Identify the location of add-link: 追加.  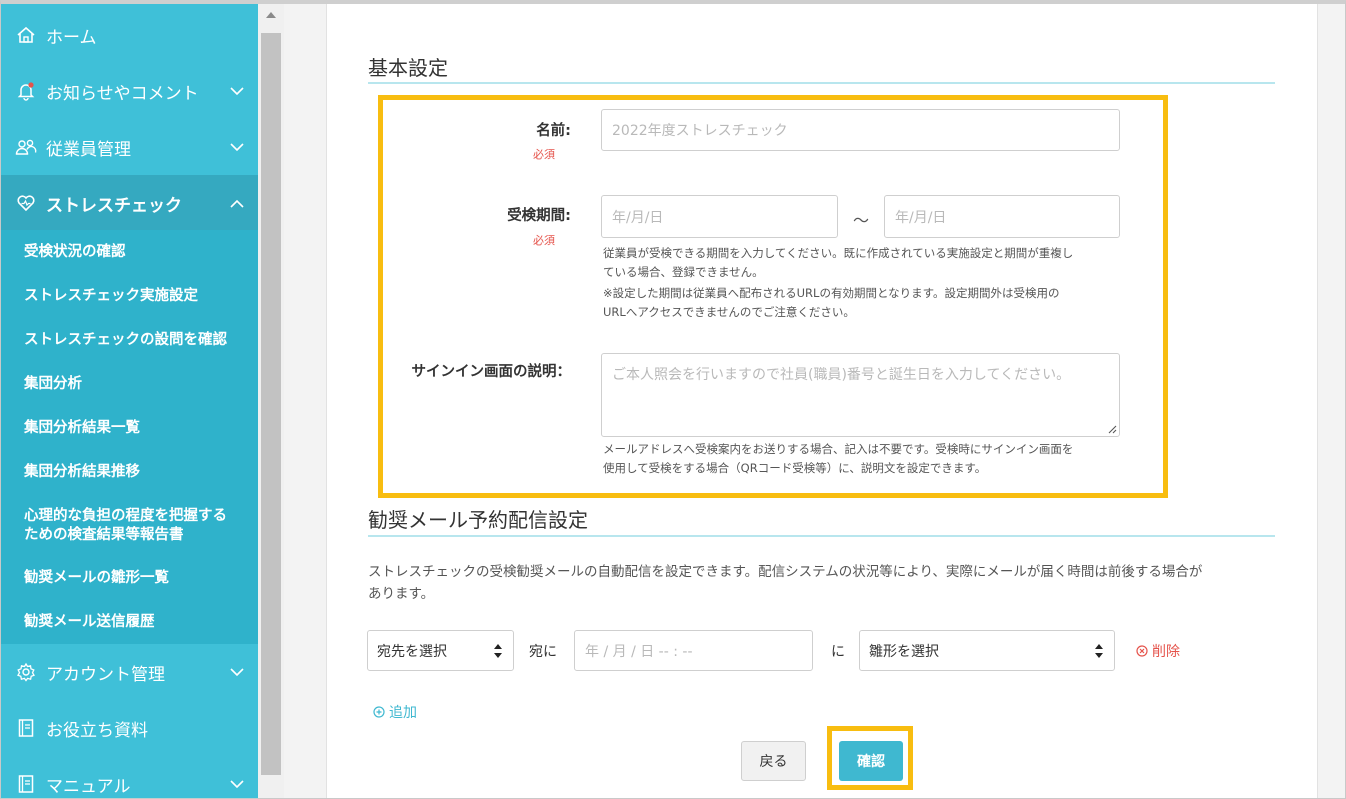
(395, 712).